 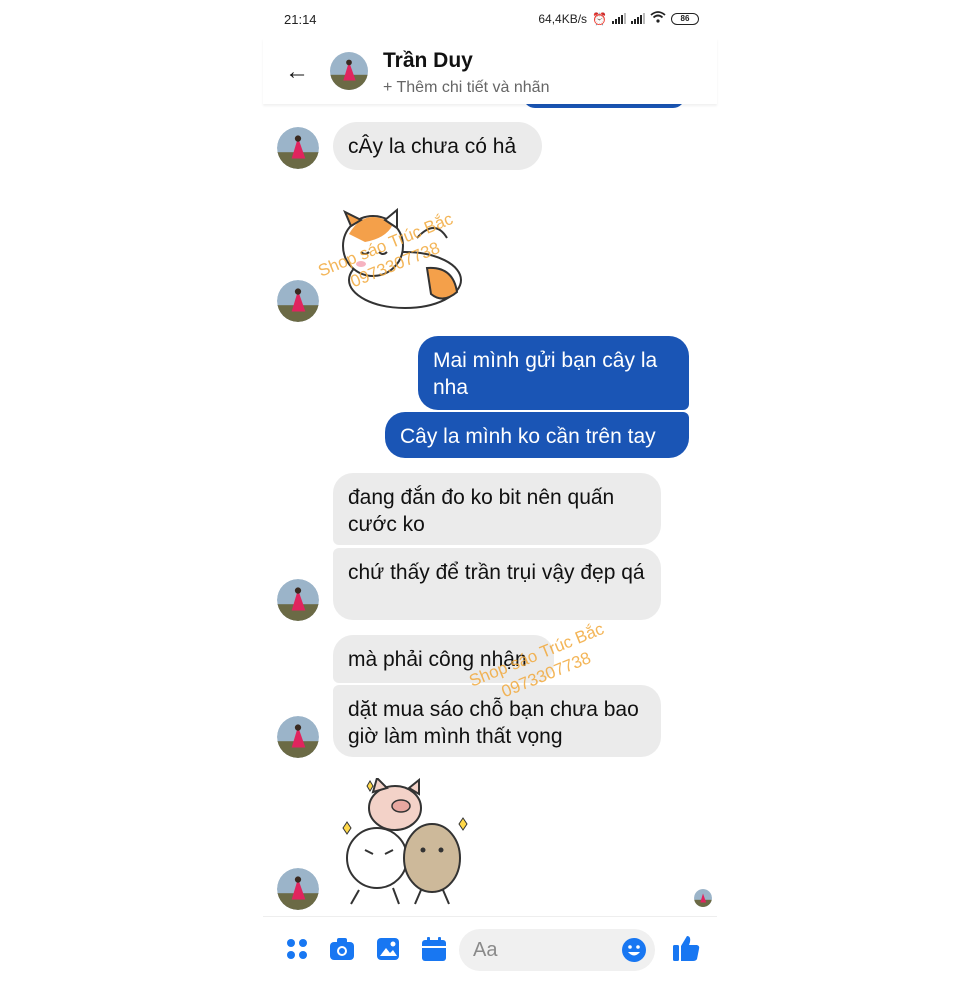 What do you see at coordinates (297, 72) in the screenshot?
I see `back-arrow-icon: ←` at bounding box center [297, 72].